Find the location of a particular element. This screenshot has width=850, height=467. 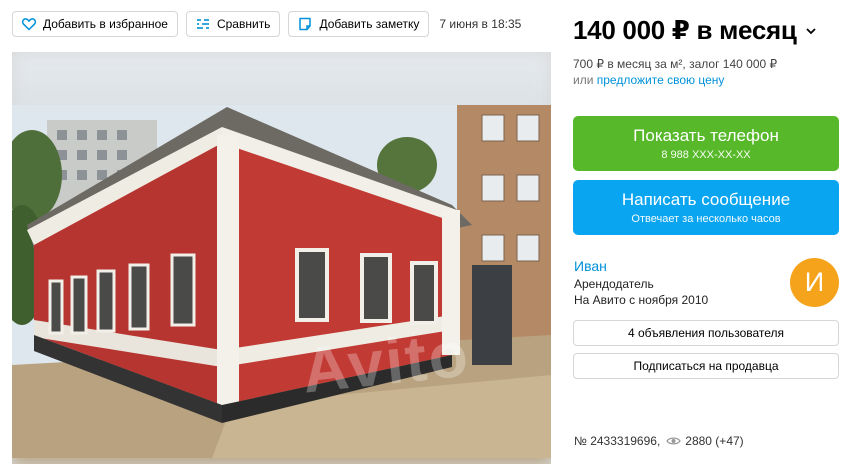

eye-icon is located at coordinates (674, 441).